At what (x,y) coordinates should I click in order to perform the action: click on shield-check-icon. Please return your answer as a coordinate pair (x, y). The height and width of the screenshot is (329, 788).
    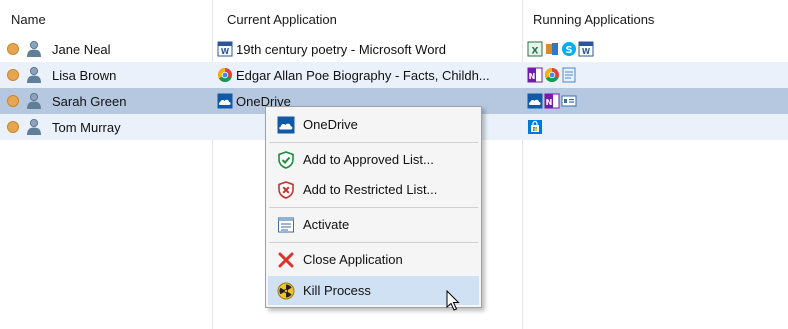
    Looking at the image, I should click on (286, 160).